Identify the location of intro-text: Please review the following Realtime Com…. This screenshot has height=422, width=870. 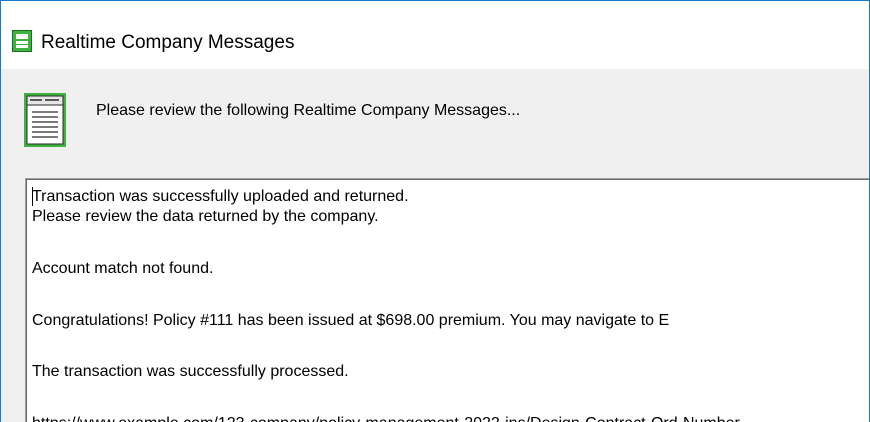
(308, 110).